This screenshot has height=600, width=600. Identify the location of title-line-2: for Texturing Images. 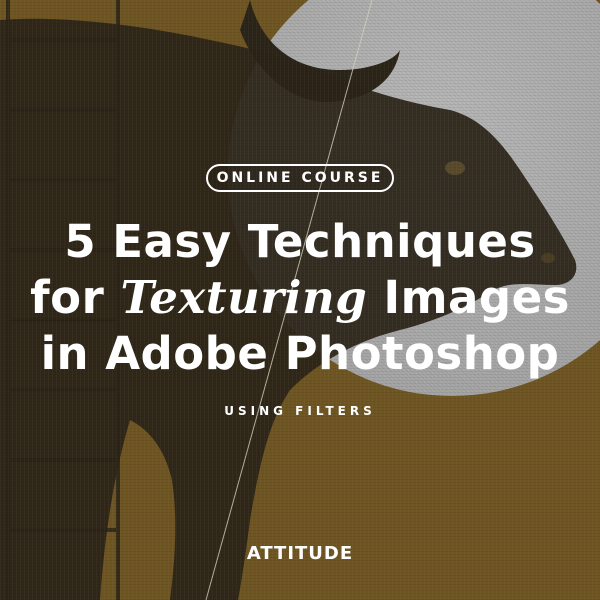
(300, 297).